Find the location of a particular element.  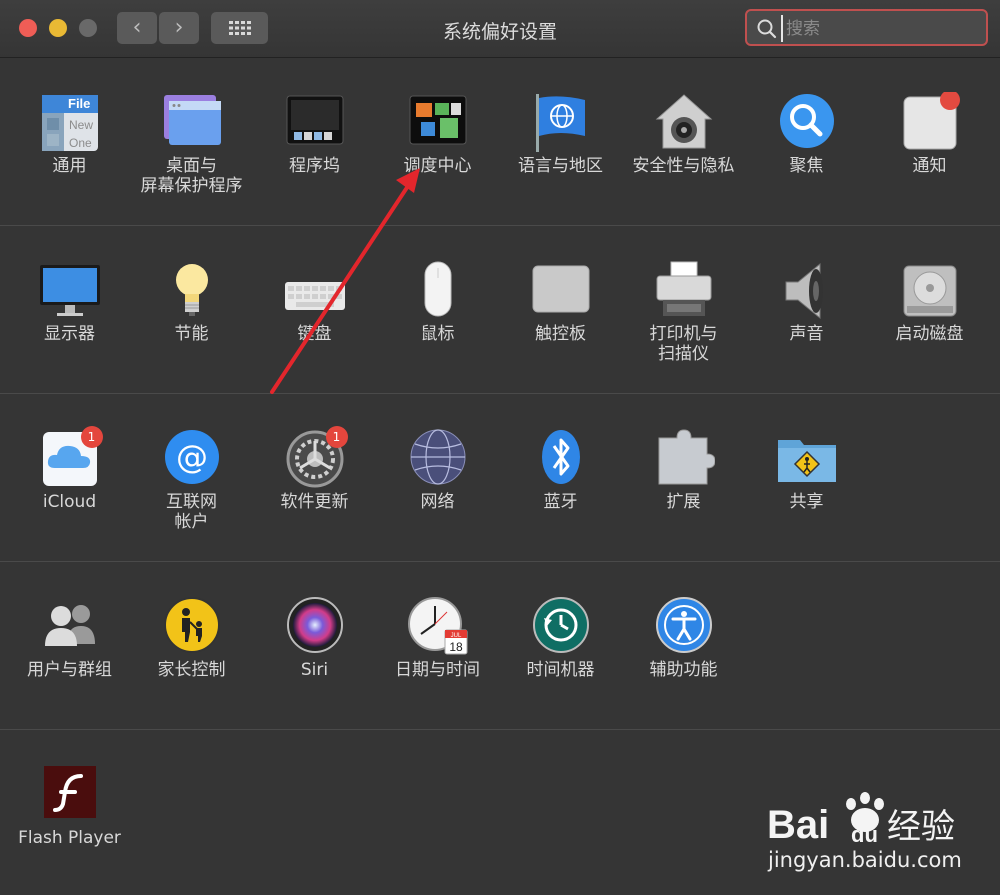

search-icon is located at coordinates (767, 29).